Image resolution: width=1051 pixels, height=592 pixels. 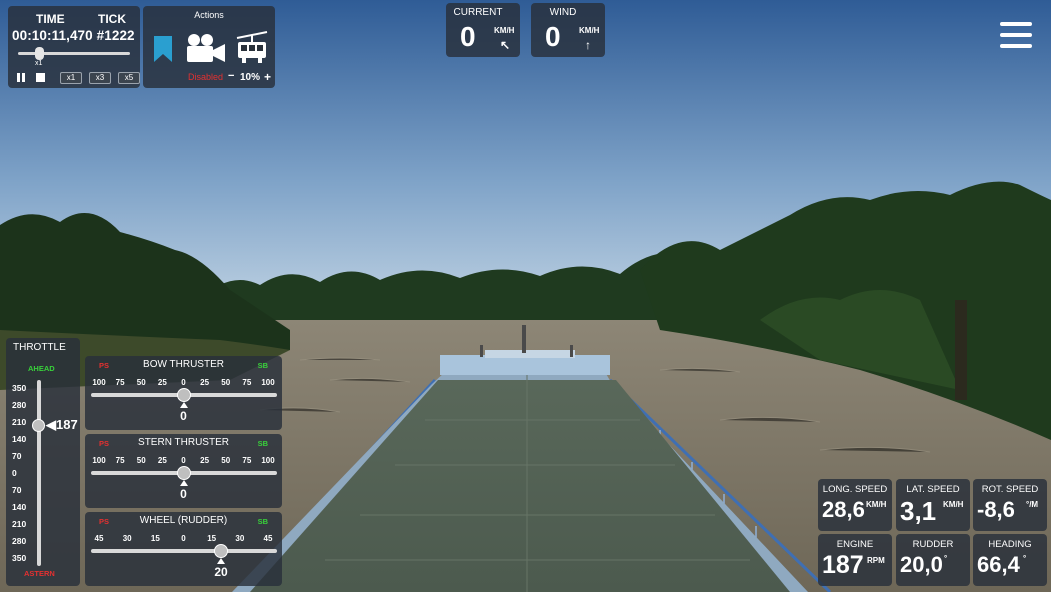 I want to click on stern-thruster-sb-label: SB, so click(x=262, y=443).